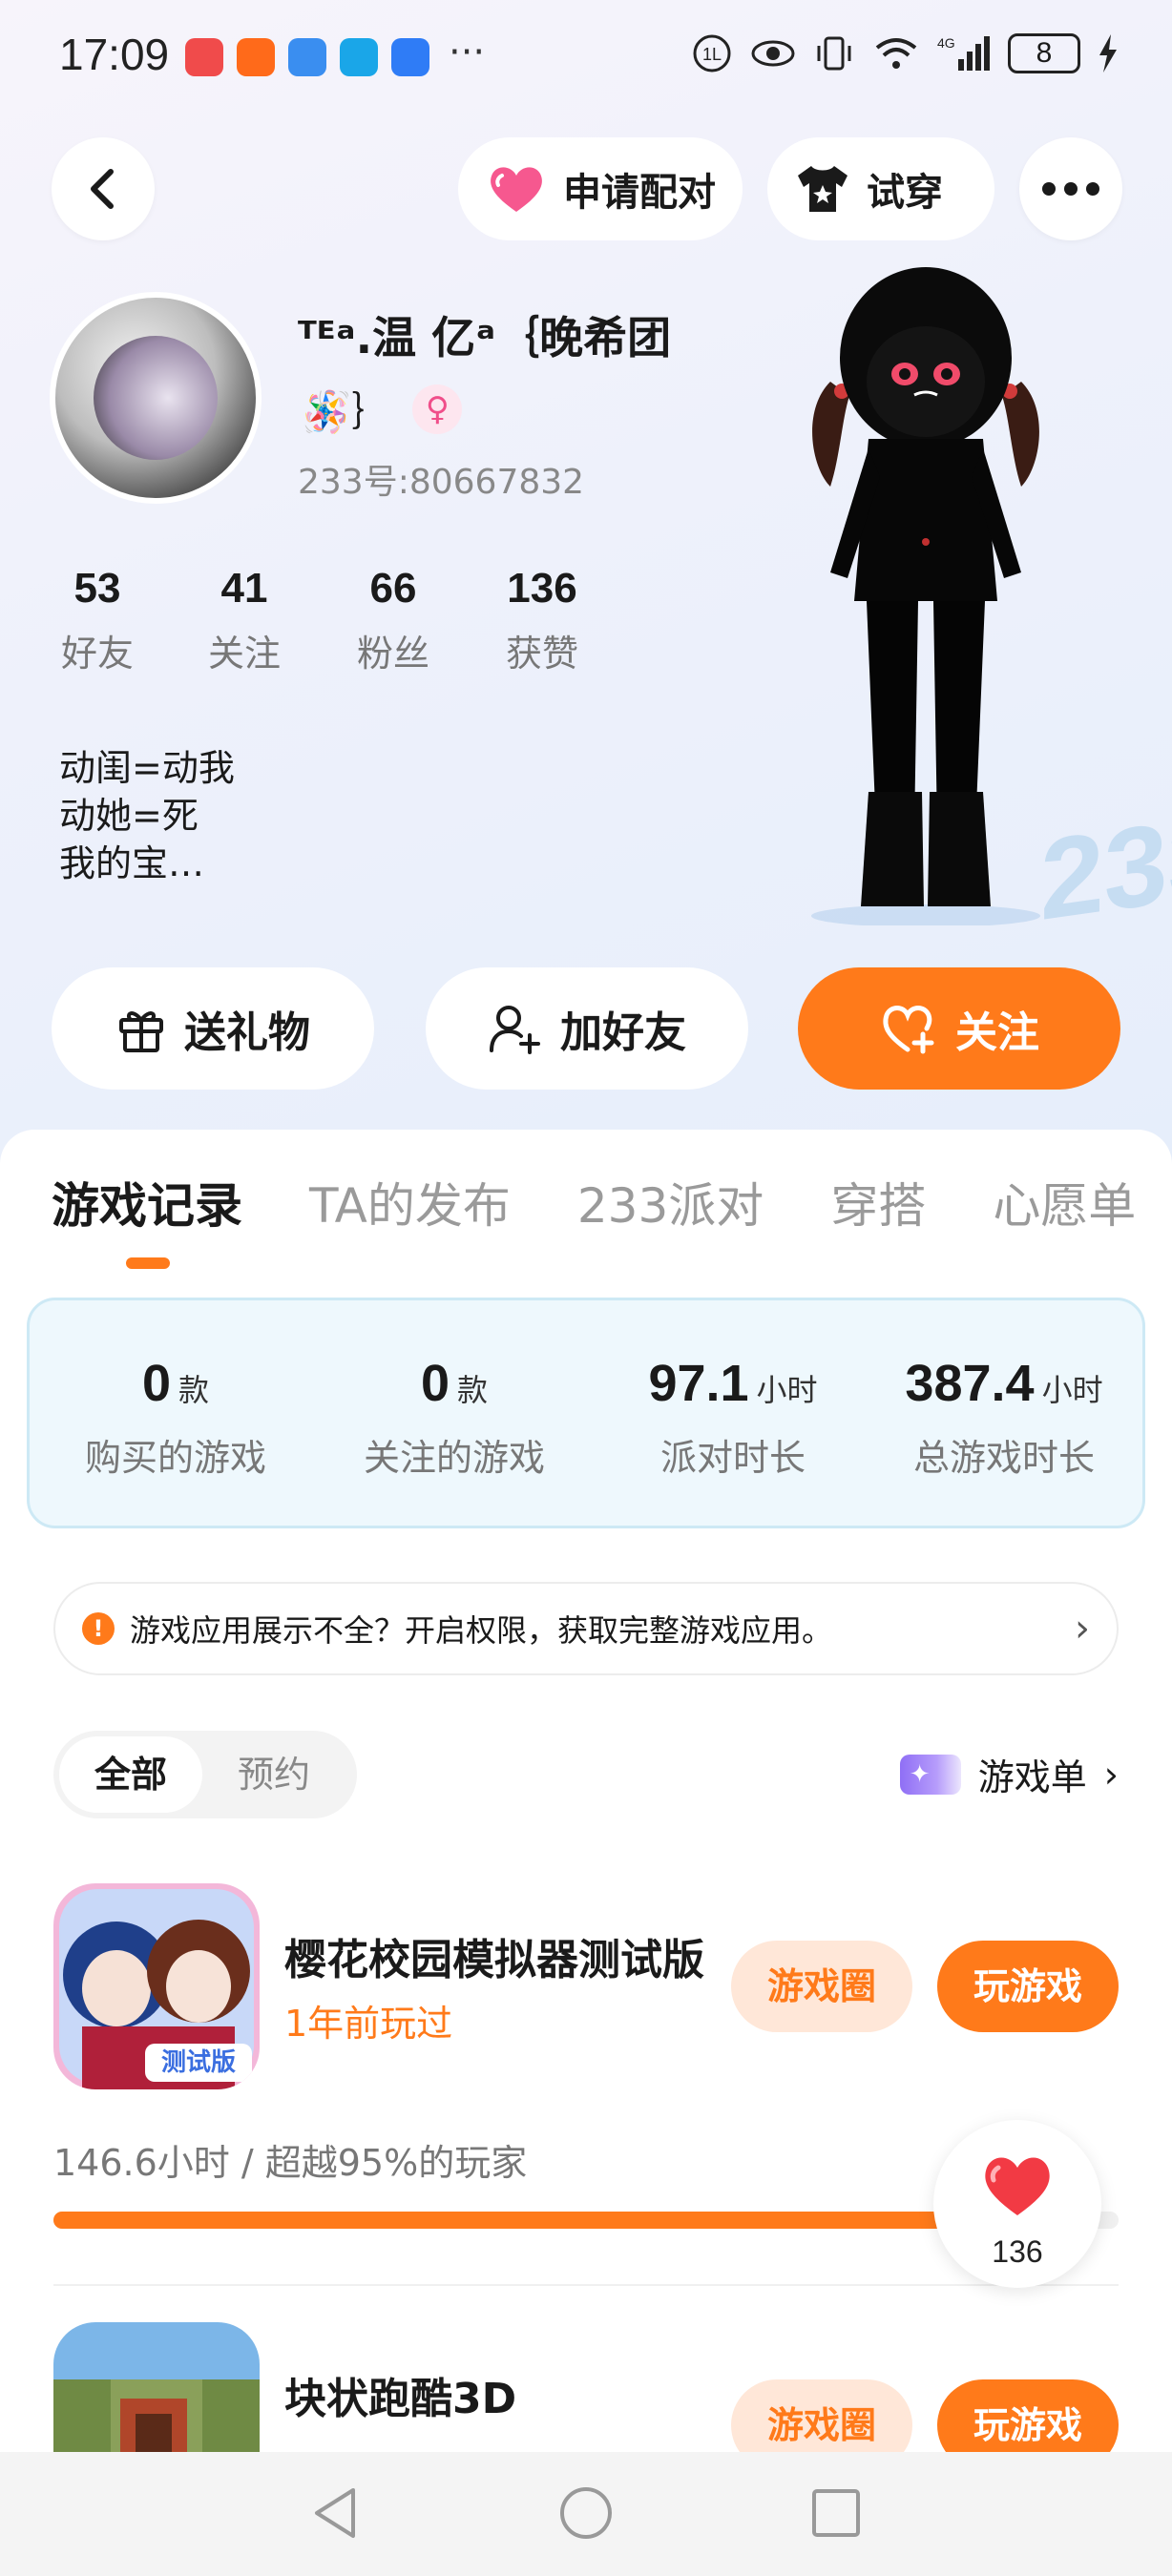  I want to click on tab-outfits: 穿搭, so click(878, 1202).